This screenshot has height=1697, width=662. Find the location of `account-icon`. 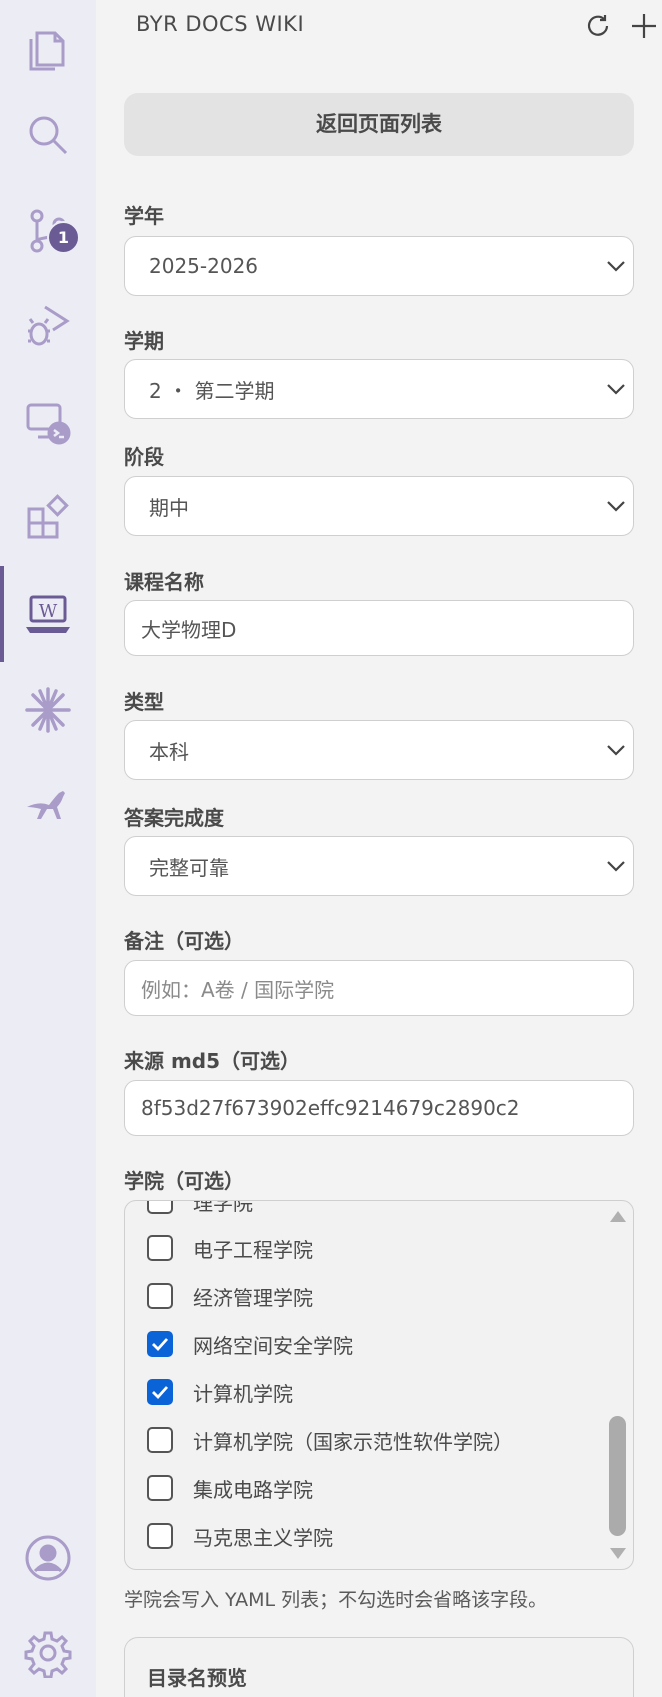

account-icon is located at coordinates (48, 1558).